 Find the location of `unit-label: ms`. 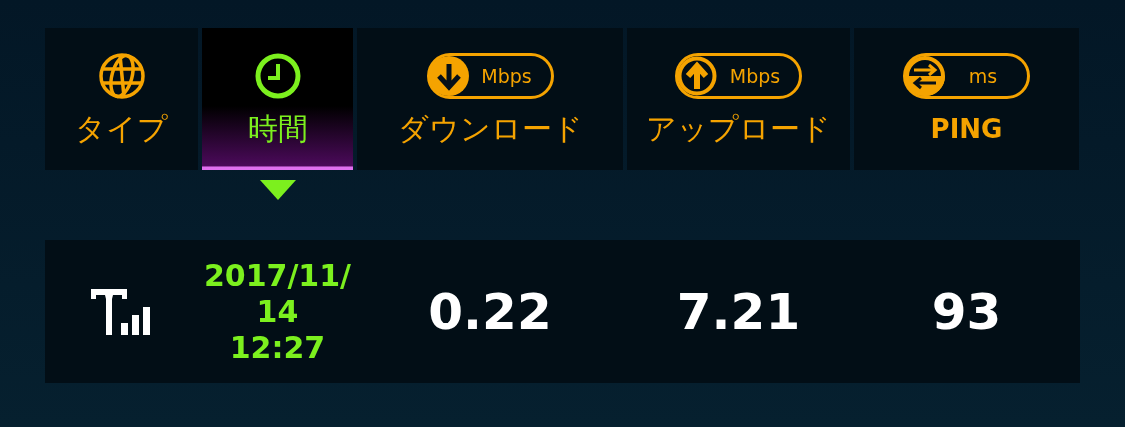

unit-label: ms is located at coordinates (983, 76).